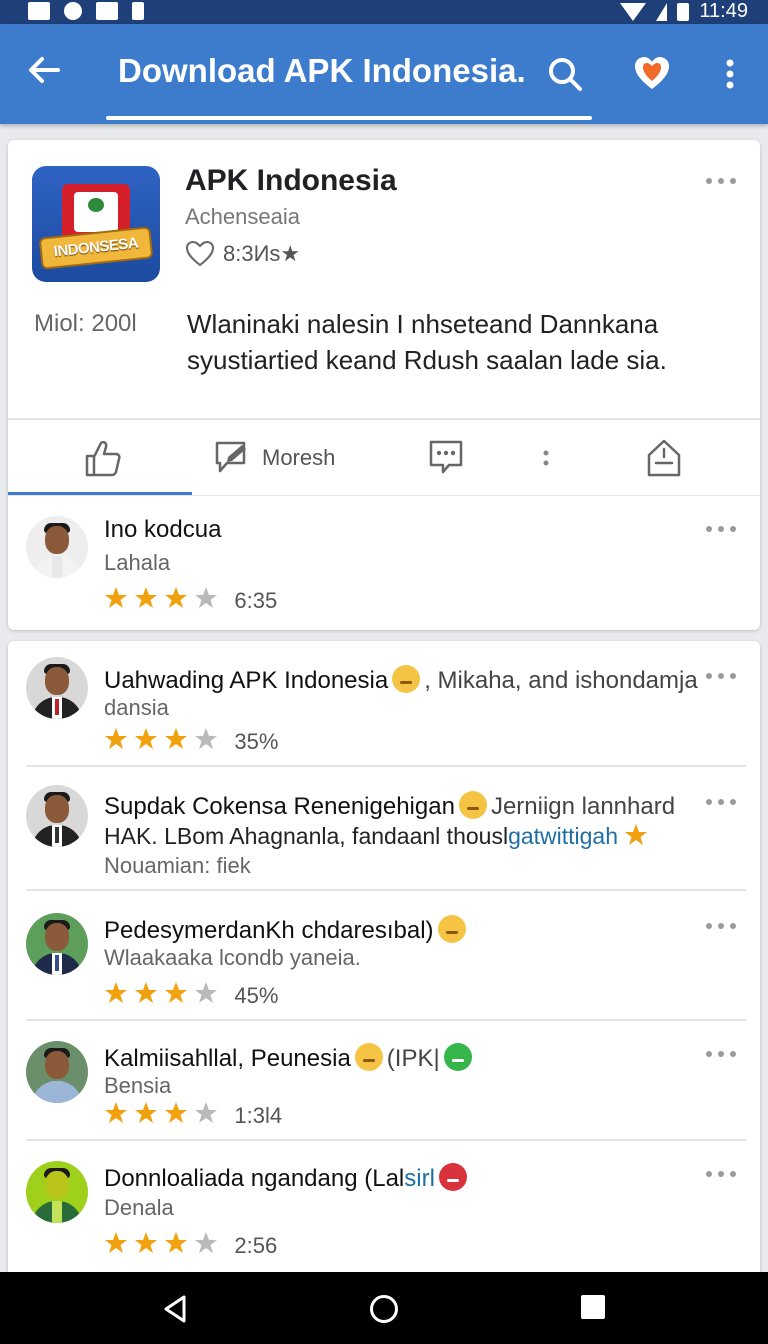  Describe the element at coordinates (551, 458) in the screenshot. I see `tab-more` at that location.